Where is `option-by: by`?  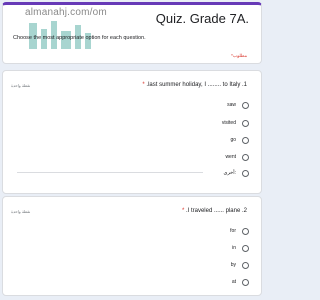
option-by: by is located at coordinates (240, 265).